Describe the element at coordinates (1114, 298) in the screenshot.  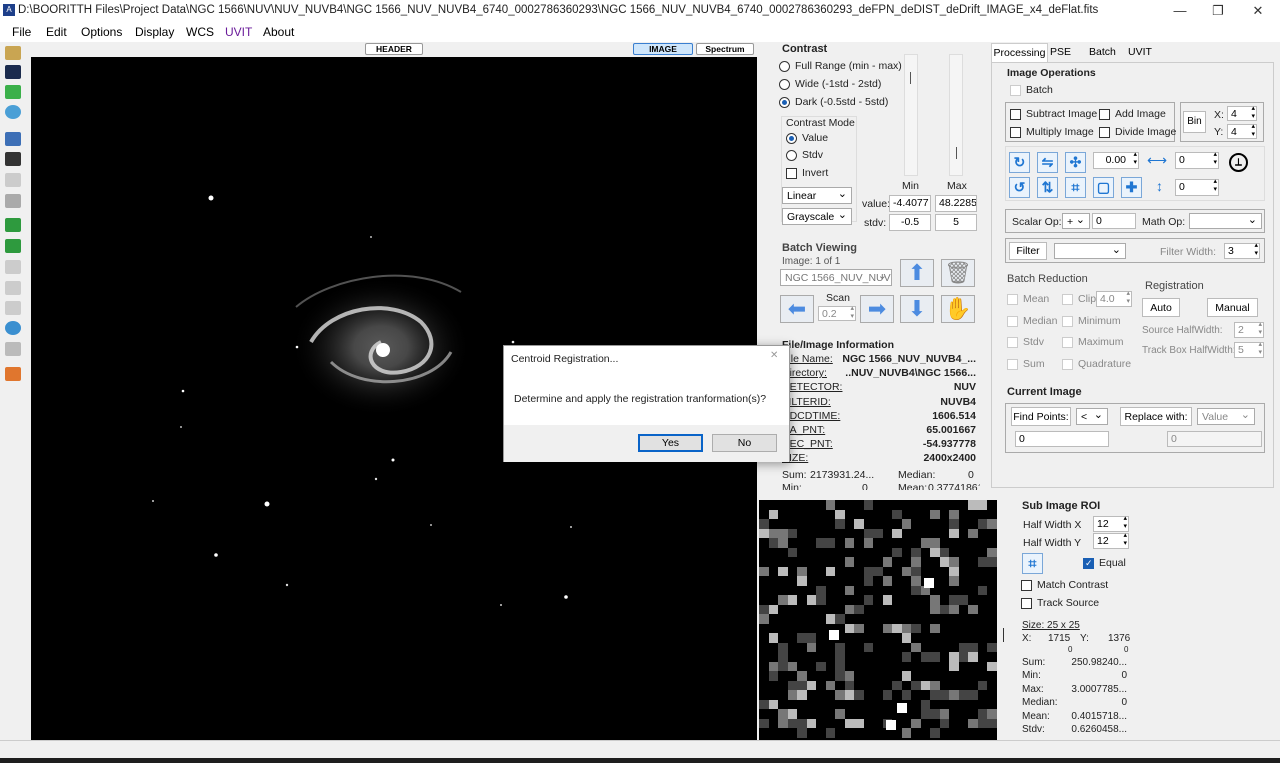
I see `clip-value-input: 4.0` at that location.